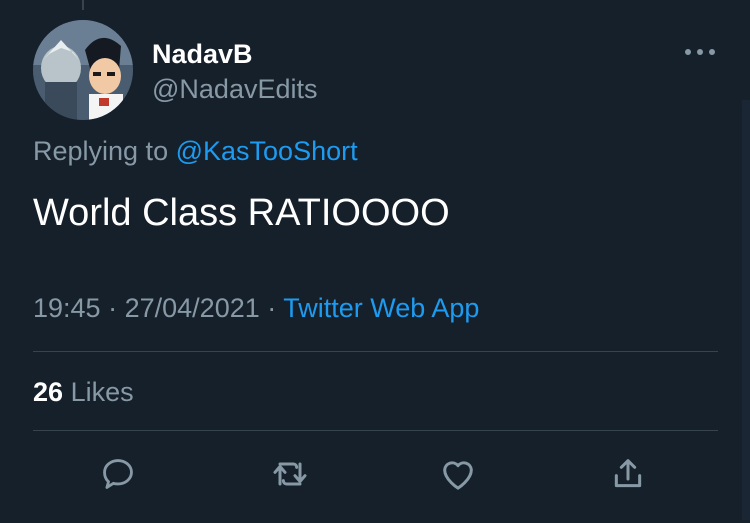 Image resolution: width=750 pixels, height=523 pixels. I want to click on likes-label: Likes, so click(102, 392).